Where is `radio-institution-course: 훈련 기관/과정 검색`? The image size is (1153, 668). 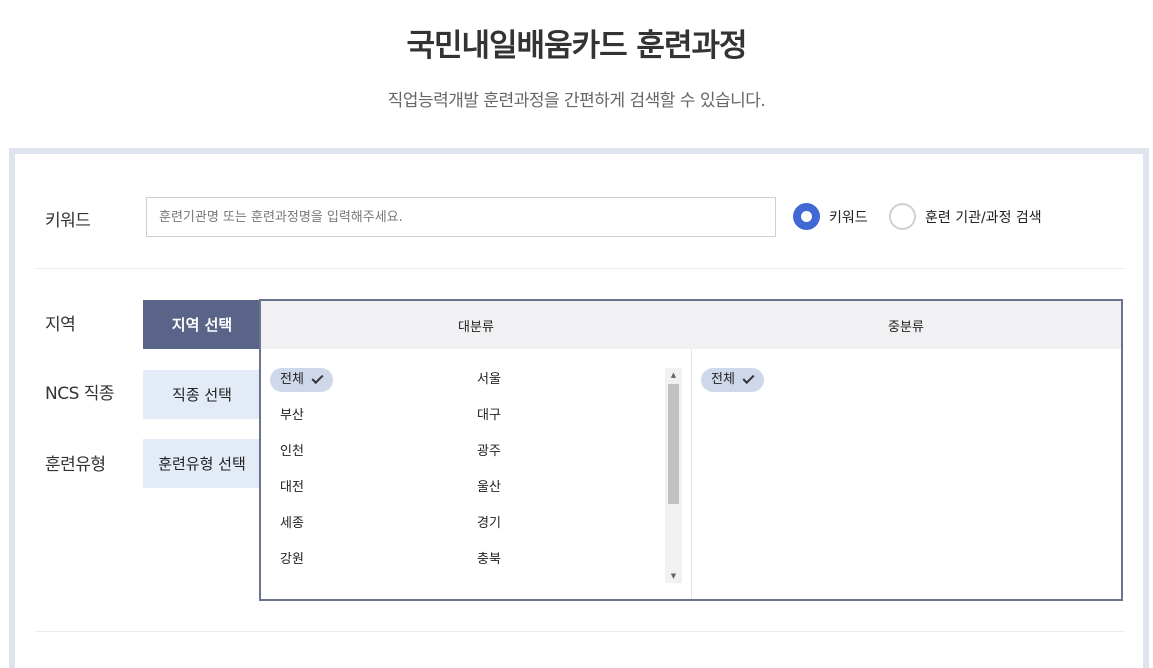 radio-institution-course: 훈련 기관/과정 검색 is located at coordinates (965, 216).